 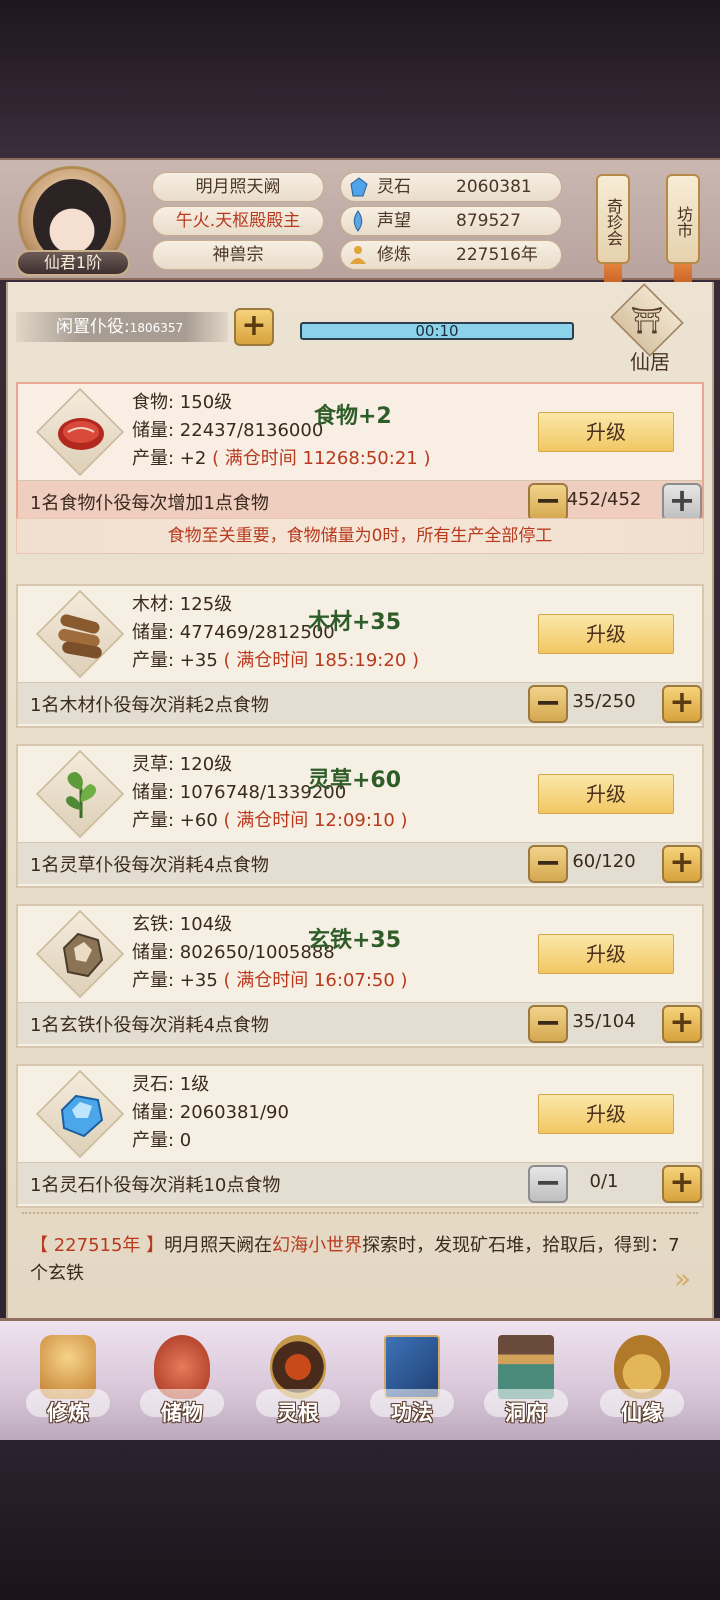 I want to click on reputation-counter: 声望 879527, so click(x=451, y=221).